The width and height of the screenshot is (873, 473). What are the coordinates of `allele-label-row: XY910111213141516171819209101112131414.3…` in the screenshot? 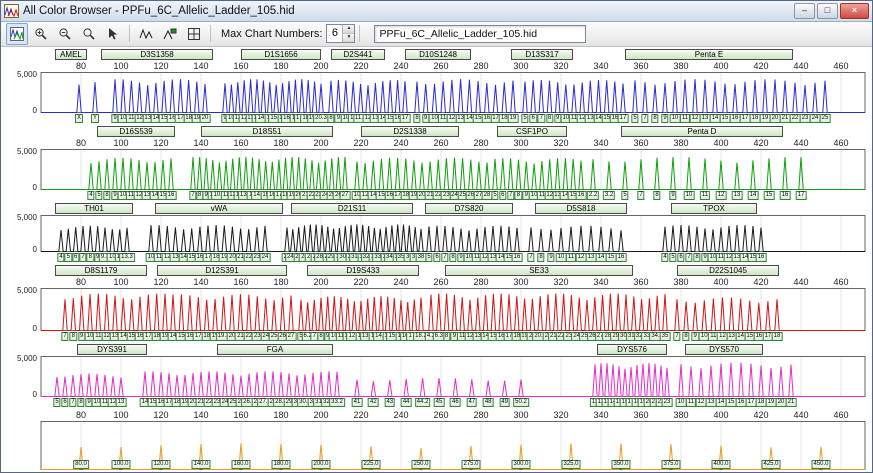 It's located at (436, 118).